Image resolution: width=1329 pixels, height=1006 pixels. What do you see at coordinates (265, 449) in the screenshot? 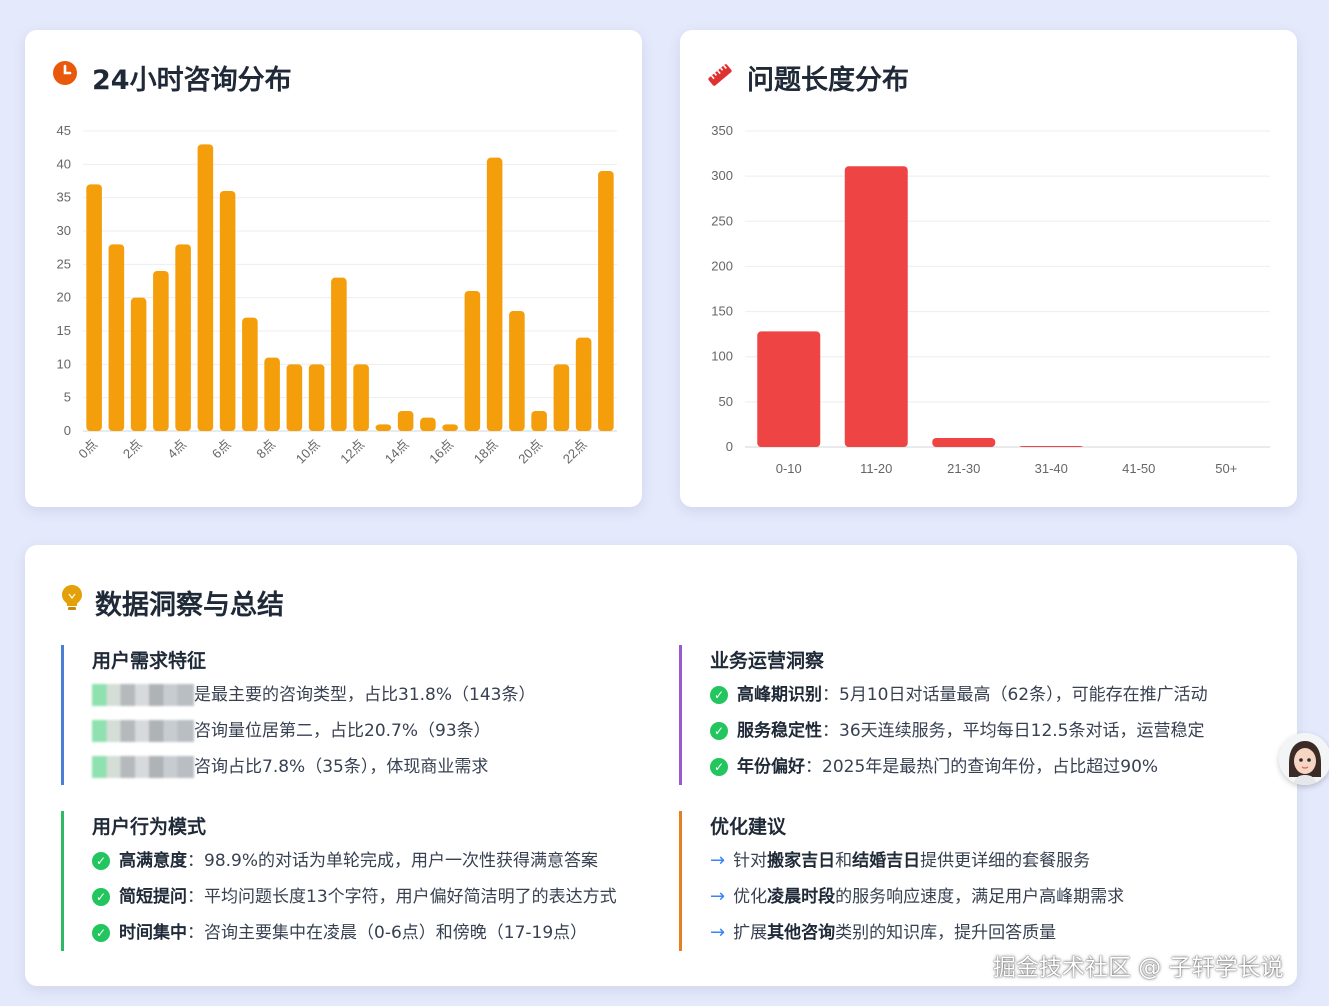
I see `x-tick-label: 8点` at bounding box center [265, 449].